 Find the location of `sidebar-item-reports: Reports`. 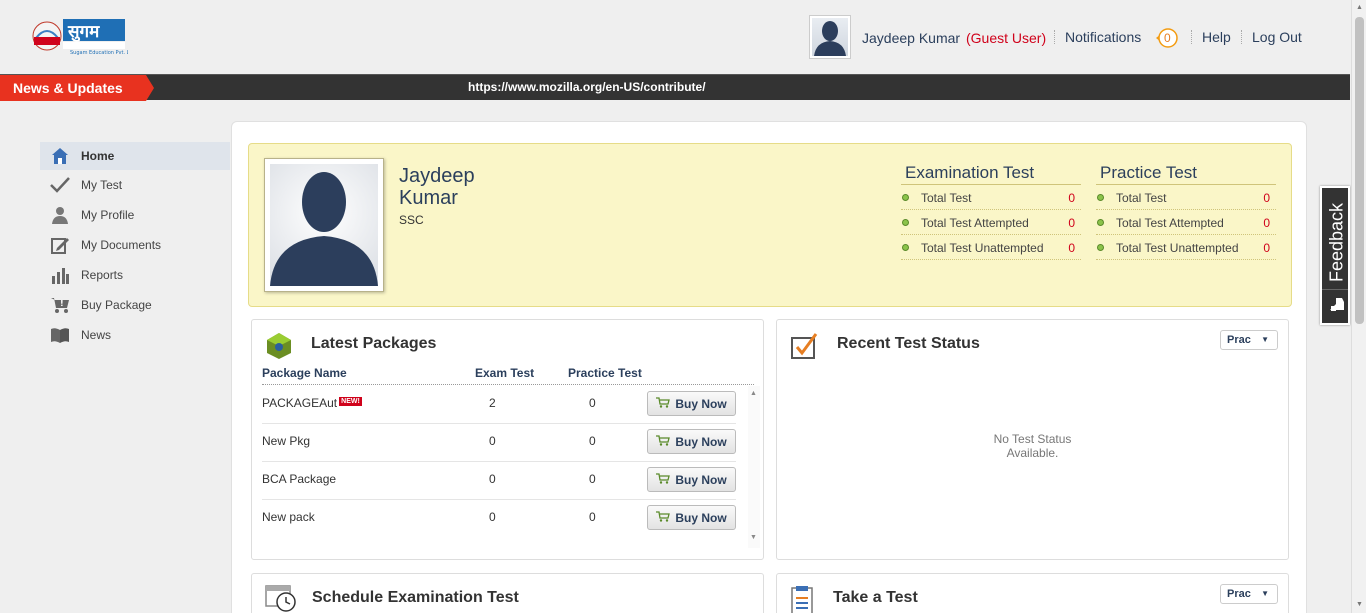

sidebar-item-reports: Reports is located at coordinates (135, 275).